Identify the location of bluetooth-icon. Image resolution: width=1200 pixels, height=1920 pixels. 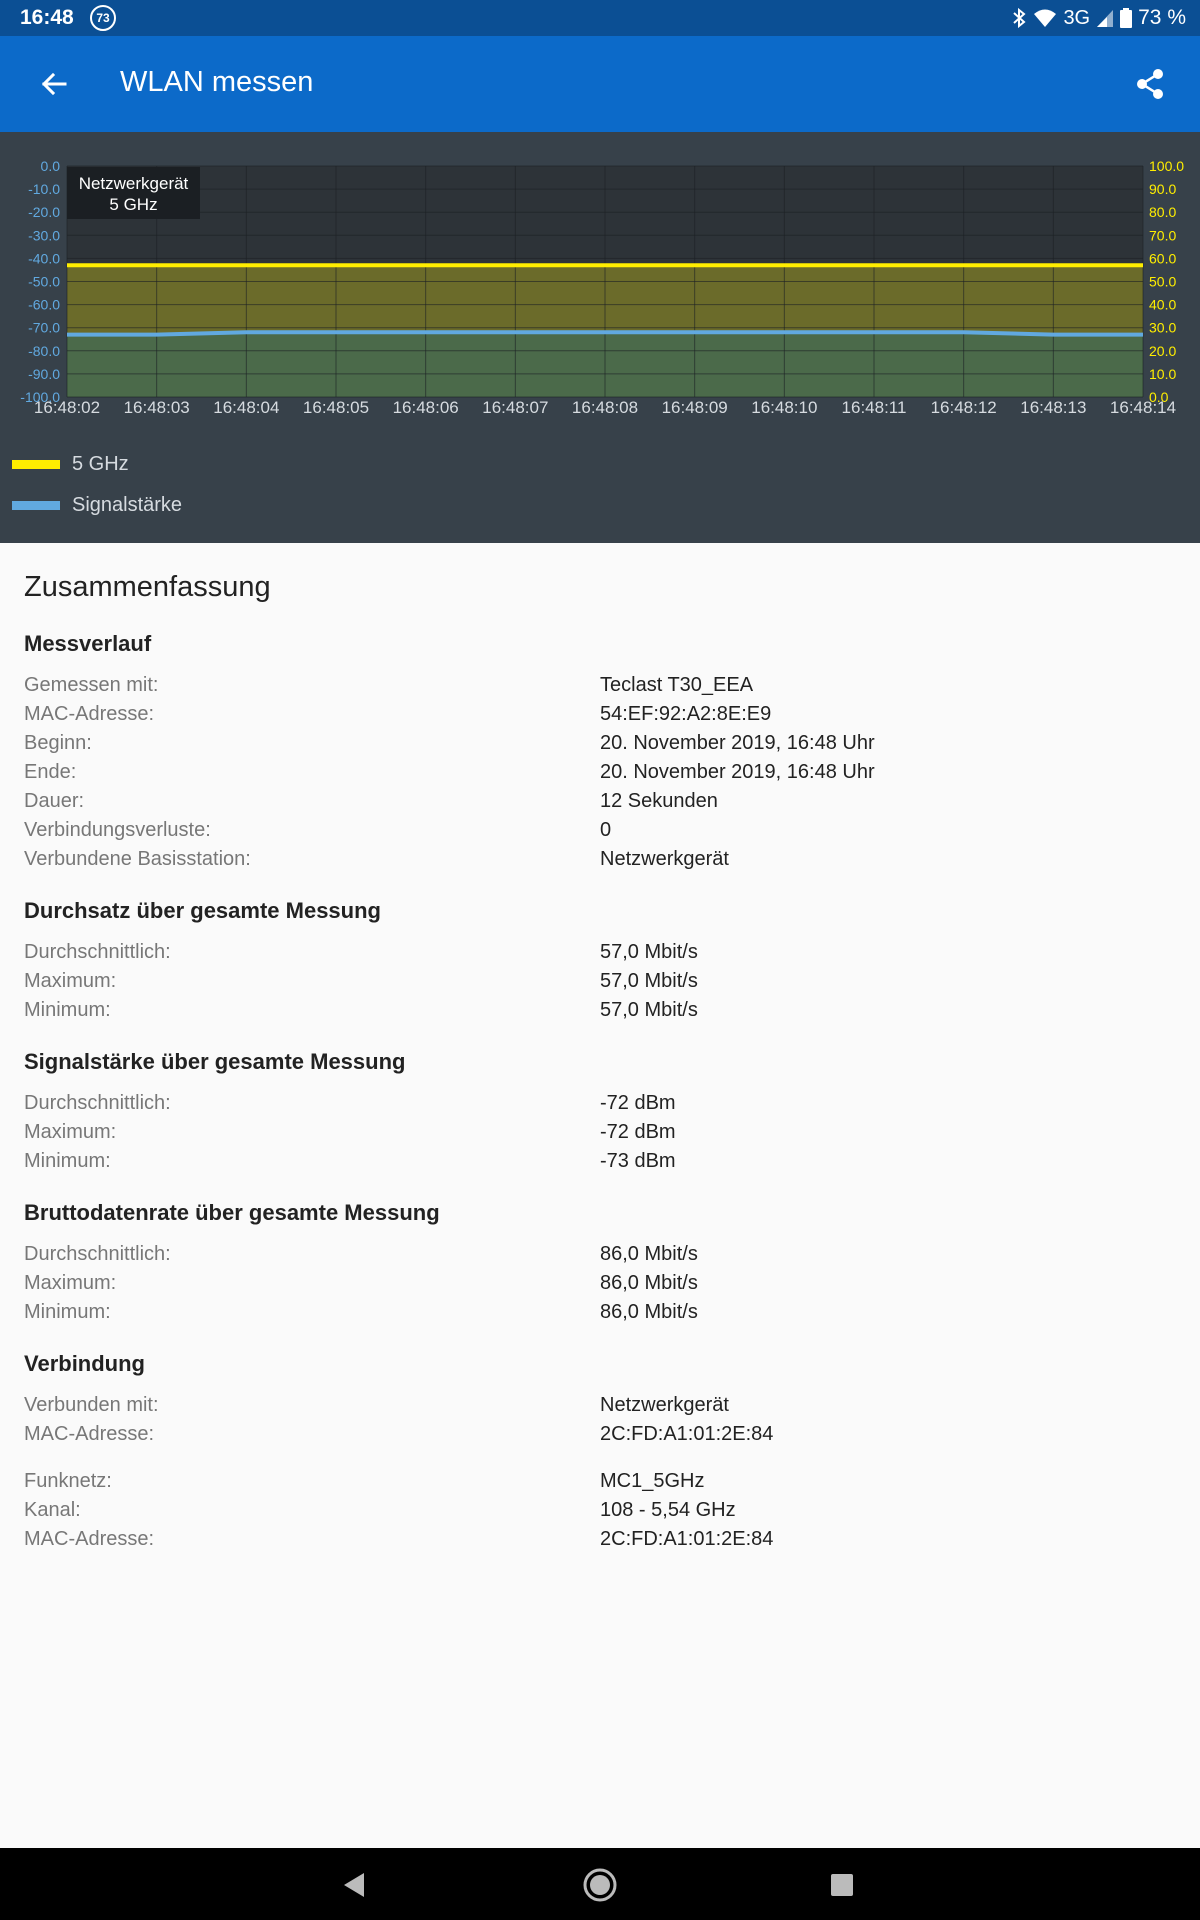
(1019, 18).